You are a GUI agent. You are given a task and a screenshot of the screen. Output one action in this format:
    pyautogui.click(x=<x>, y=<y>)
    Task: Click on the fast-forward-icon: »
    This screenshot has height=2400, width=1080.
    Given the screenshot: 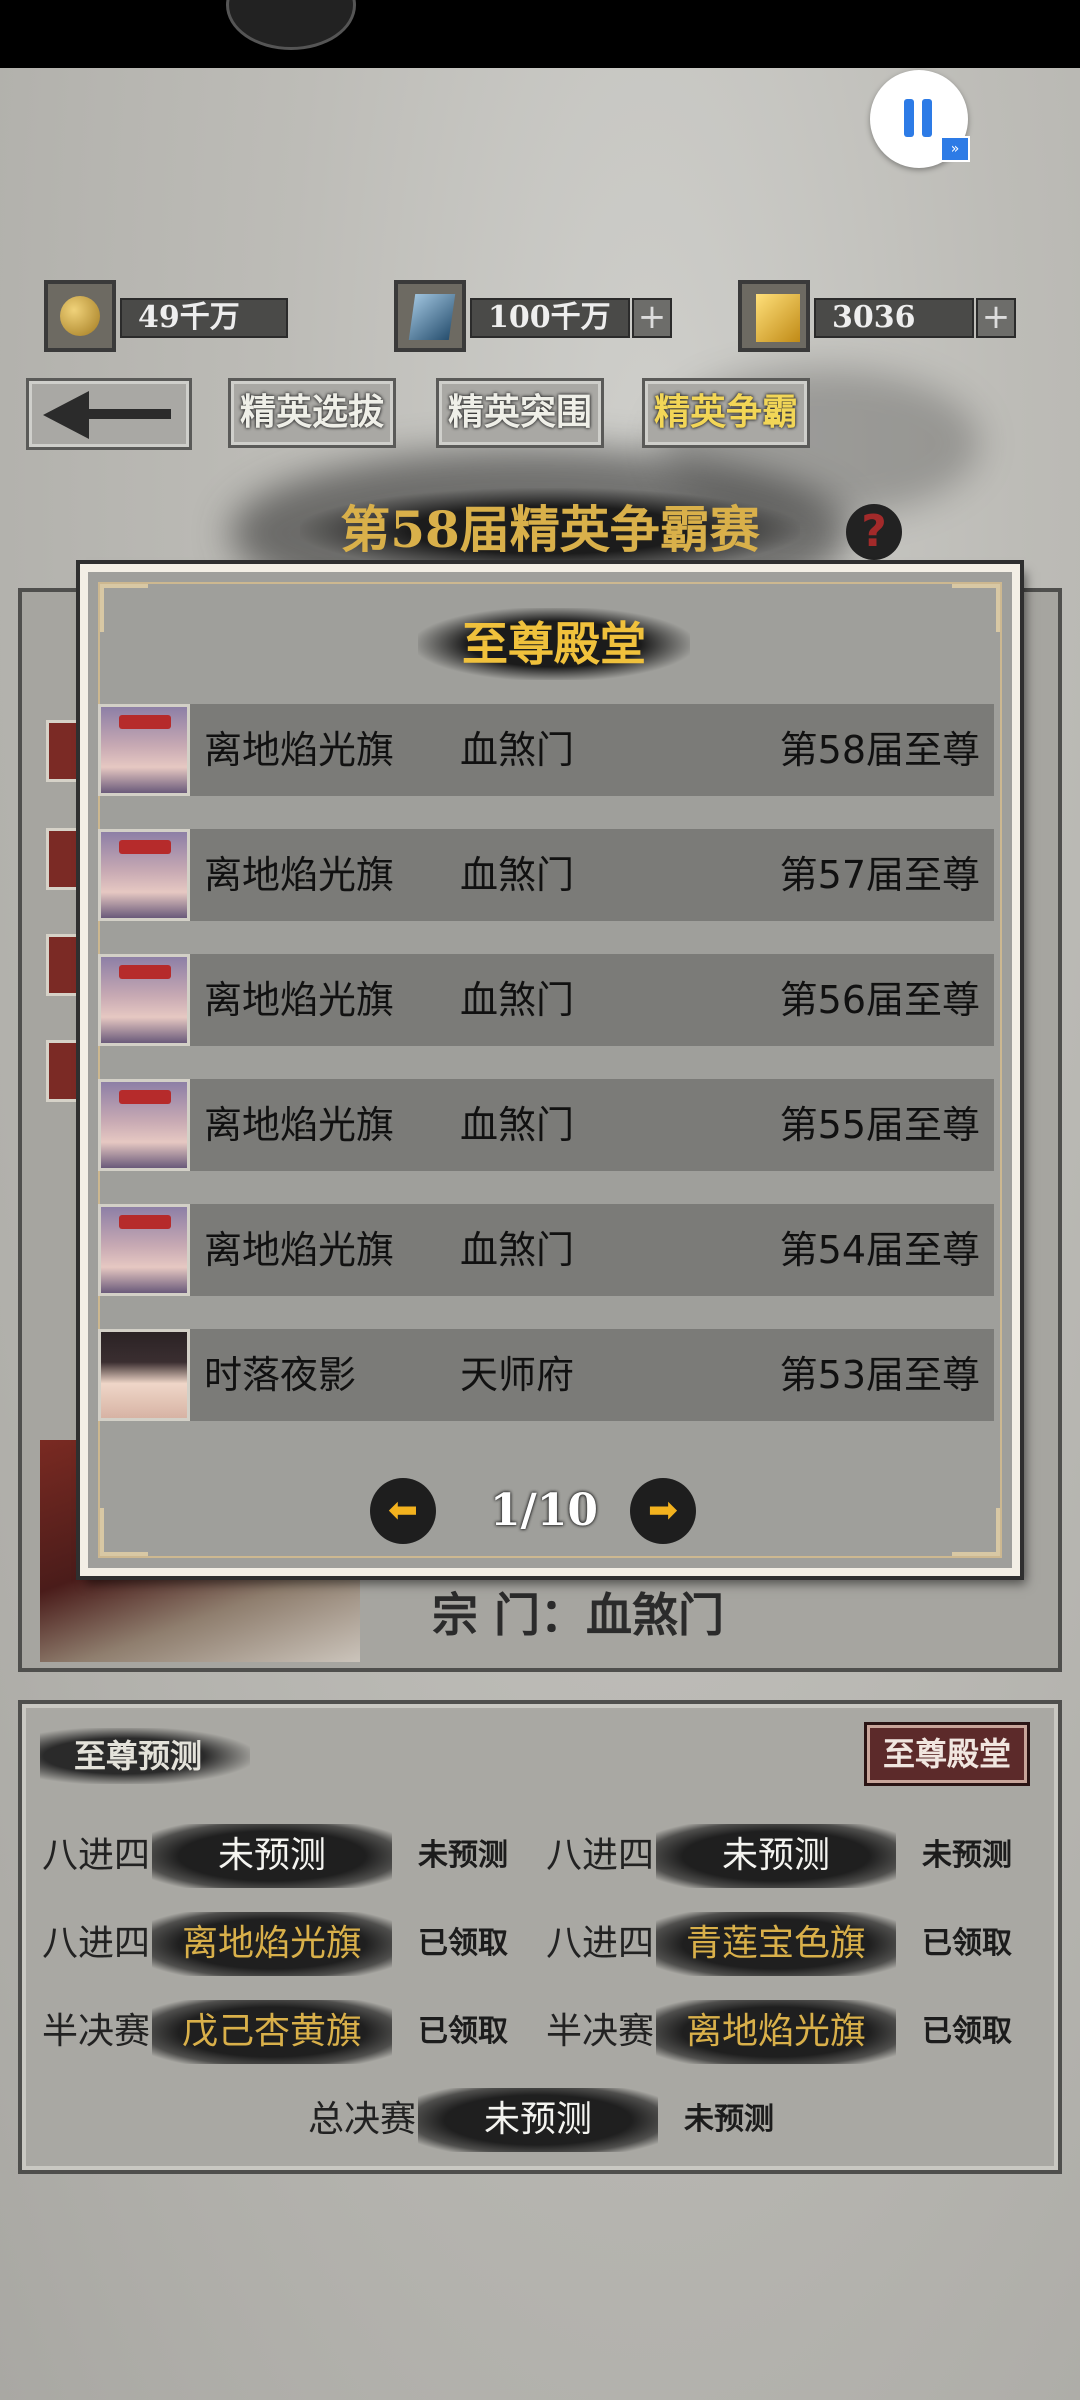 What is the action you would take?
    pyautogui.click(x=955, y=149)
    